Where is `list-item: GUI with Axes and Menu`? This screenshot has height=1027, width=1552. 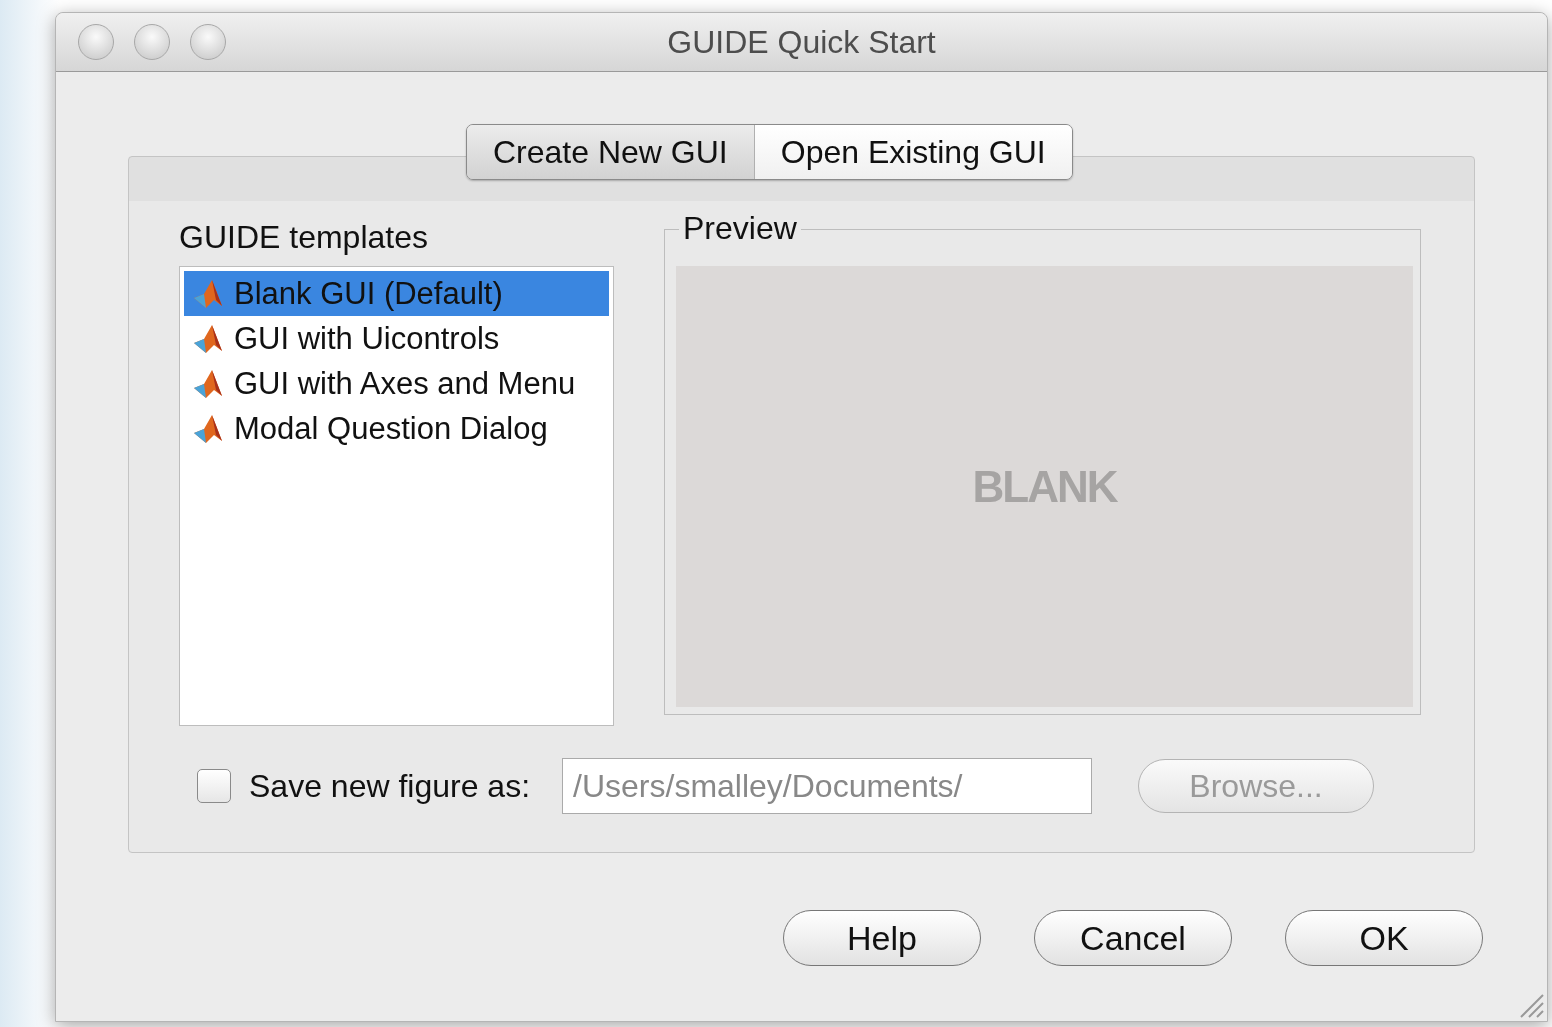 list-item: GUI with Axes and Menu is located at coordinates (396, 383).